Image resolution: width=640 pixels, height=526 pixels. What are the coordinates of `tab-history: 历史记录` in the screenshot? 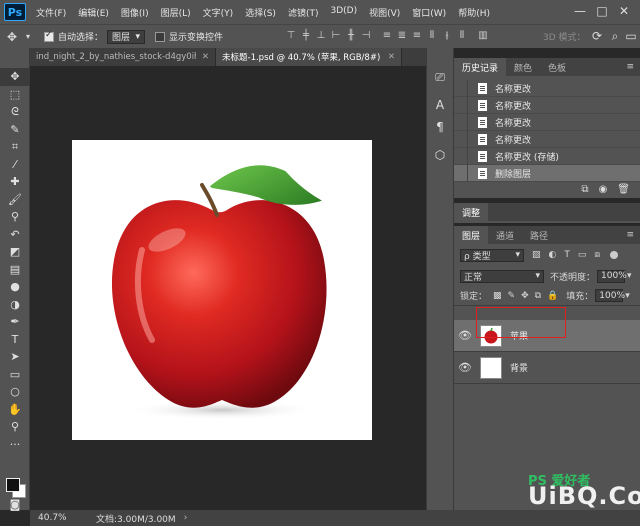 It's located at (480, 67).